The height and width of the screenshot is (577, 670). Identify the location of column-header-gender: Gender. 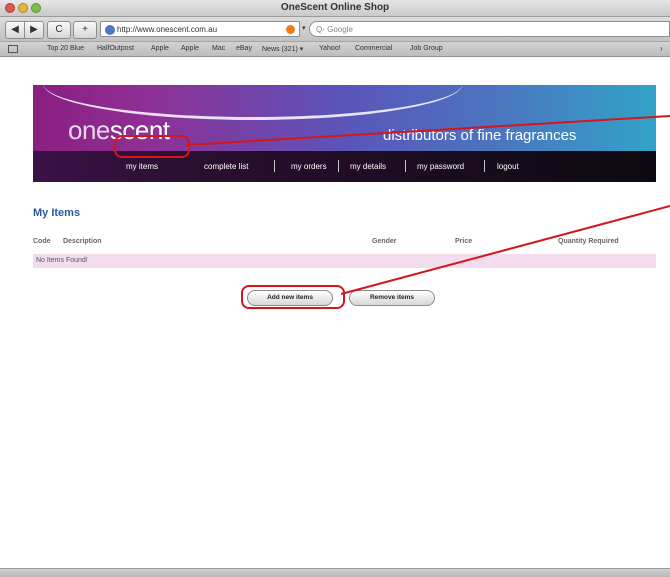
(384, 241).